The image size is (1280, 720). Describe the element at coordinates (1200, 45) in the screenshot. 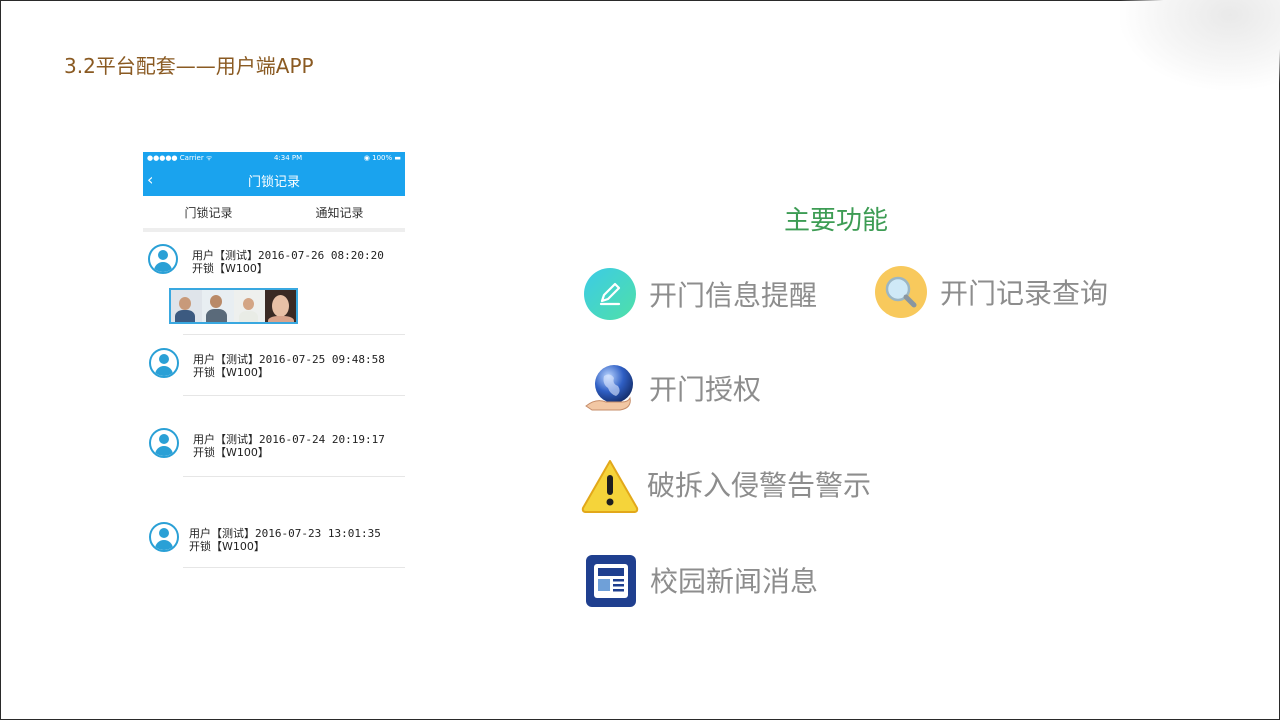

I see `corner-decoration` at that location.